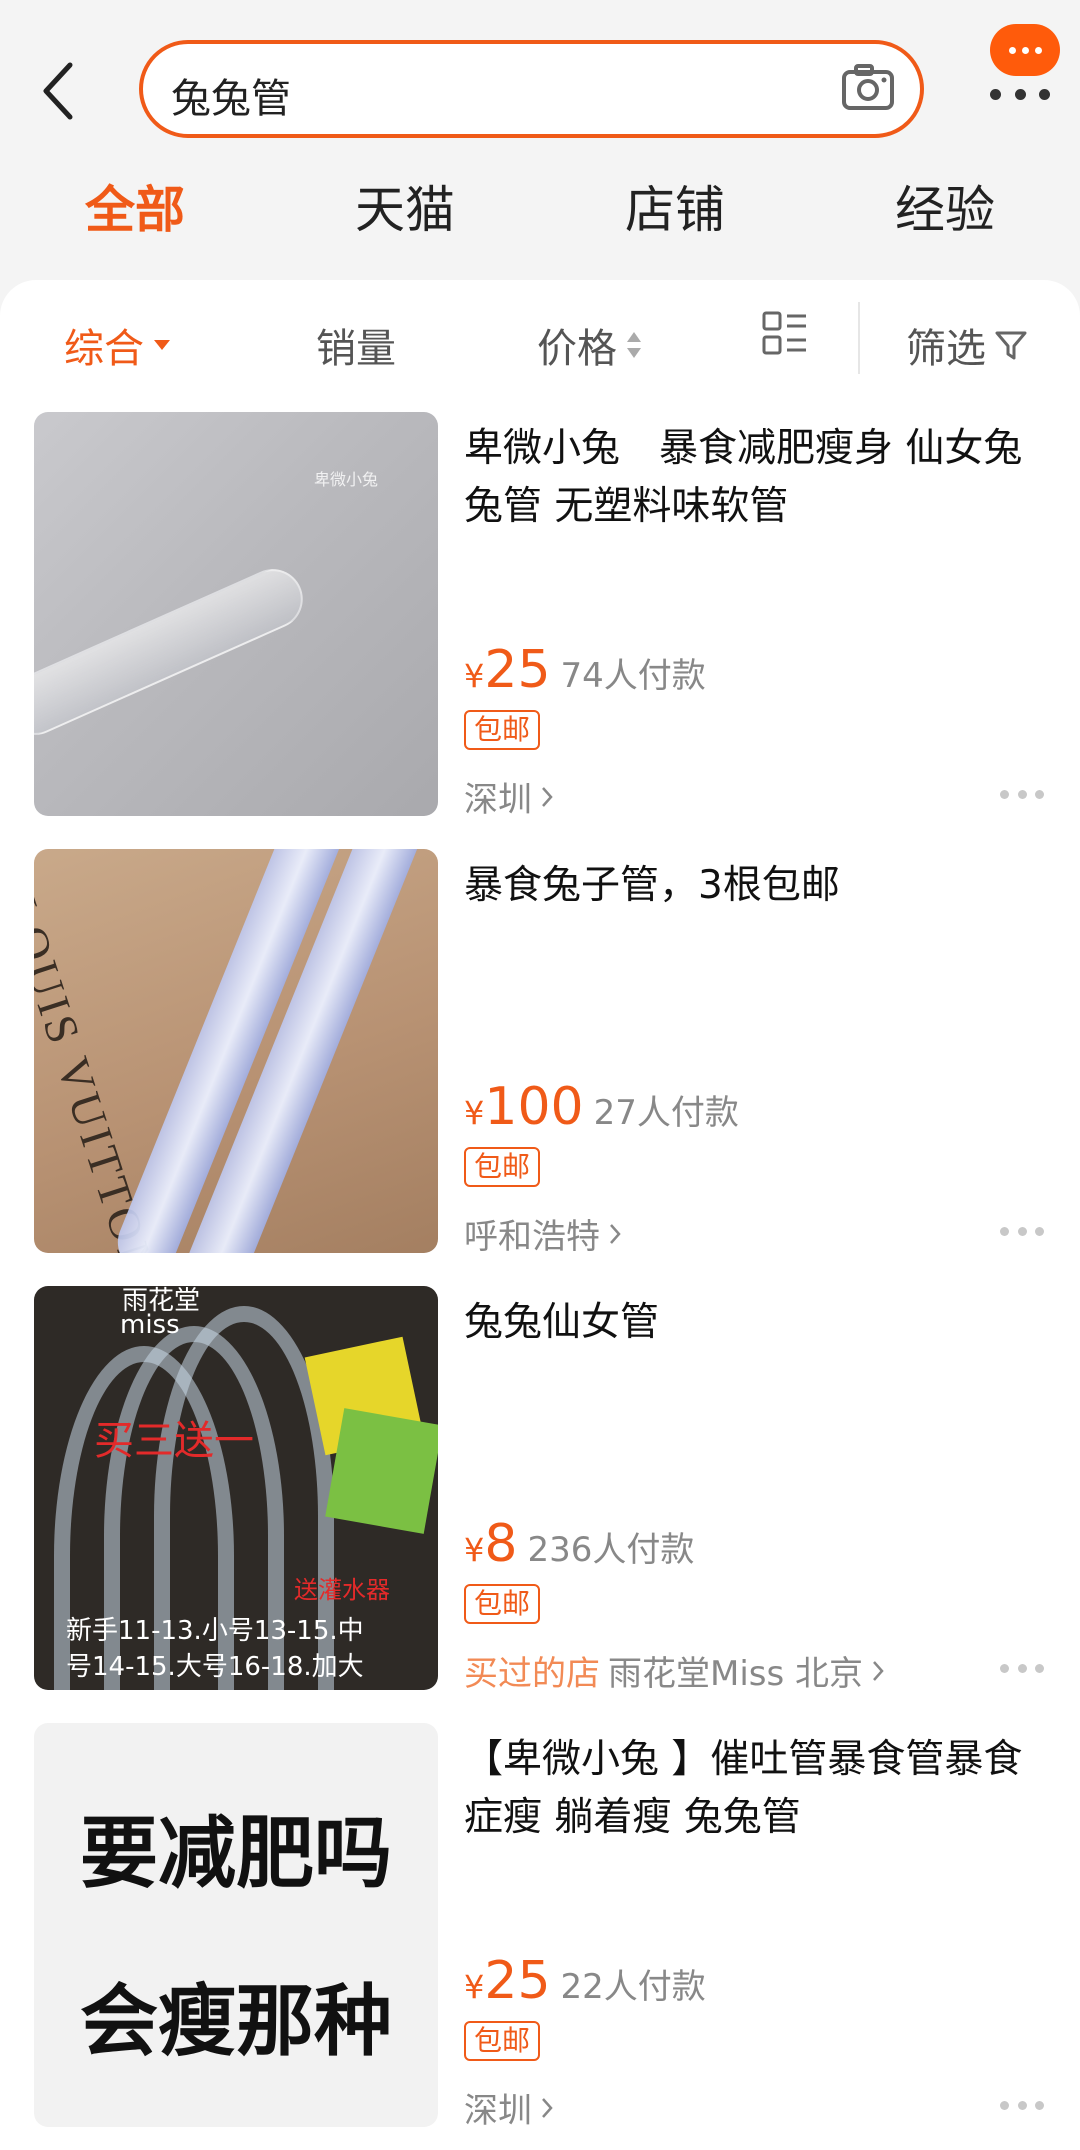  What do you see at coordinates (162, 345) in the screenshot?
I see `caret-down-icon` at bounding box center [162, 345].